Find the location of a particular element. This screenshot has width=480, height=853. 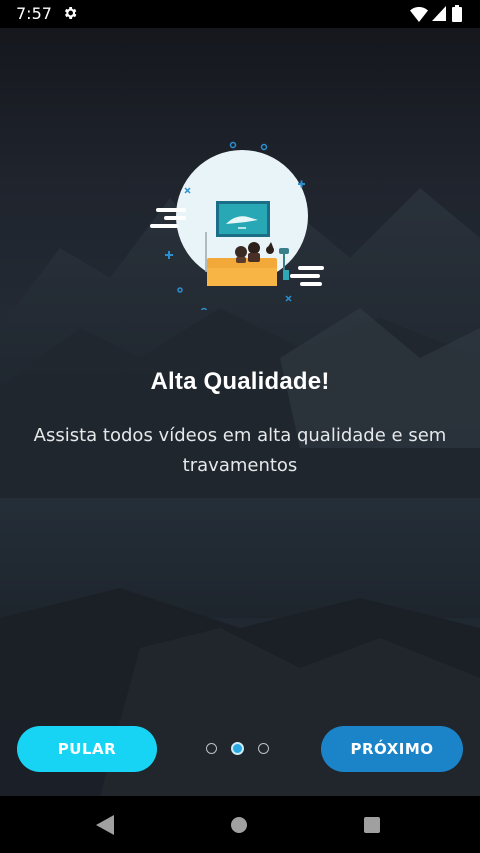

page-dot-2-active is located at coordinates (237, 748).